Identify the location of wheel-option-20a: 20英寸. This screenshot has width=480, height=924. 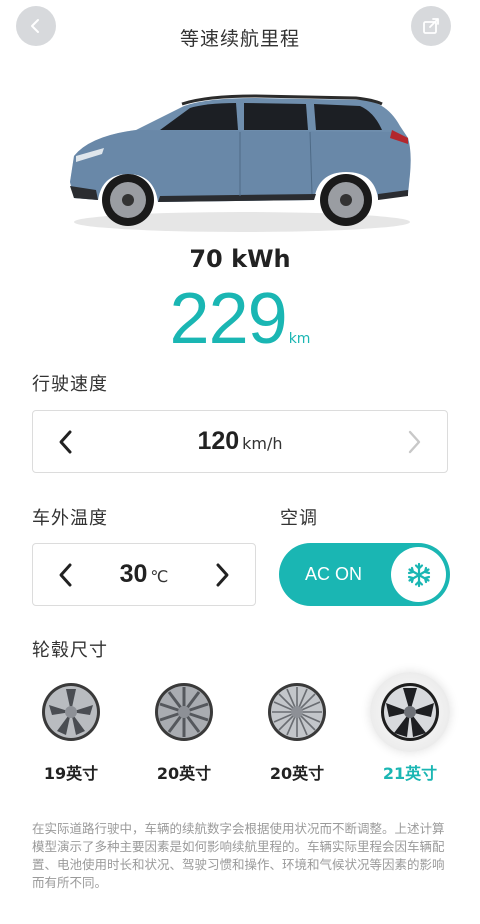
(184, 728).